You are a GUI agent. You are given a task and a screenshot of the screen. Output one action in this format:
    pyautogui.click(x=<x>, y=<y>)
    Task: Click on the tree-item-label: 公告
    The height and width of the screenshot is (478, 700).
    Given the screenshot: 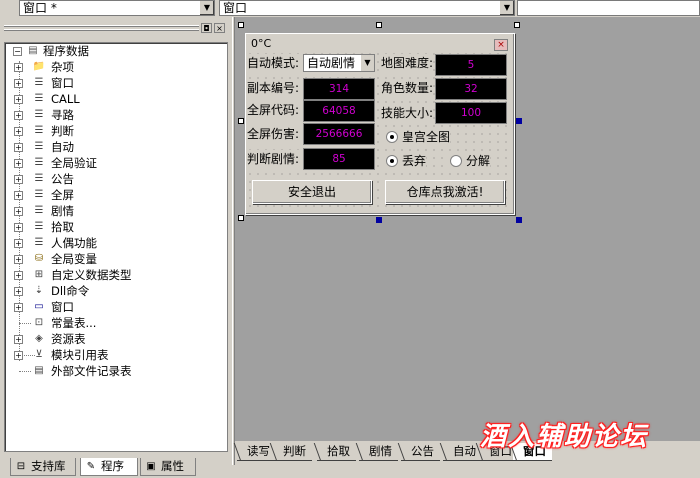 What is the action you would take?
    pyautogui.click(x=62, y=179)
    